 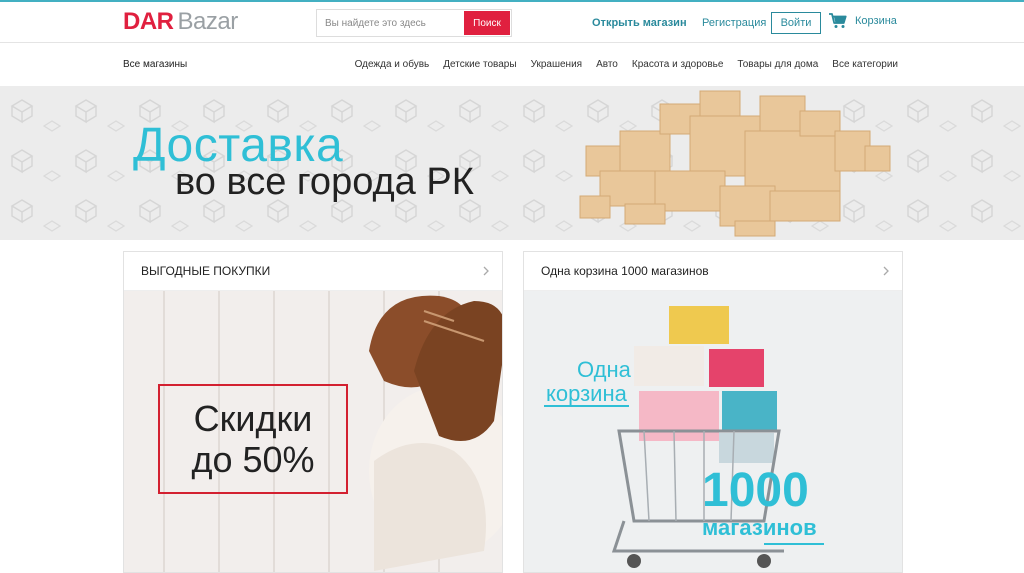 I want to click on cart-promo-line4: магазинов, so click(x=759, y=527).